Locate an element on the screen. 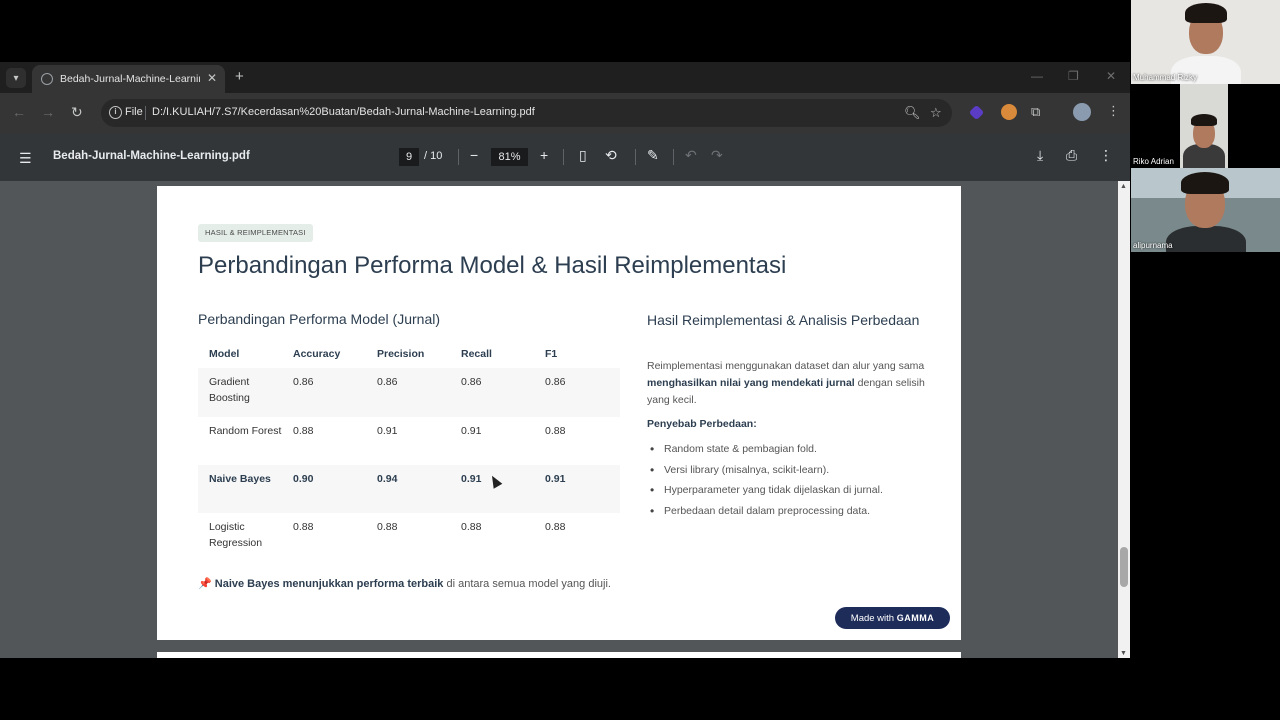 Image resolution: width=1280 pixels, height=720 pixels. column-header: Accuracy is located at coordinates (317, 353).